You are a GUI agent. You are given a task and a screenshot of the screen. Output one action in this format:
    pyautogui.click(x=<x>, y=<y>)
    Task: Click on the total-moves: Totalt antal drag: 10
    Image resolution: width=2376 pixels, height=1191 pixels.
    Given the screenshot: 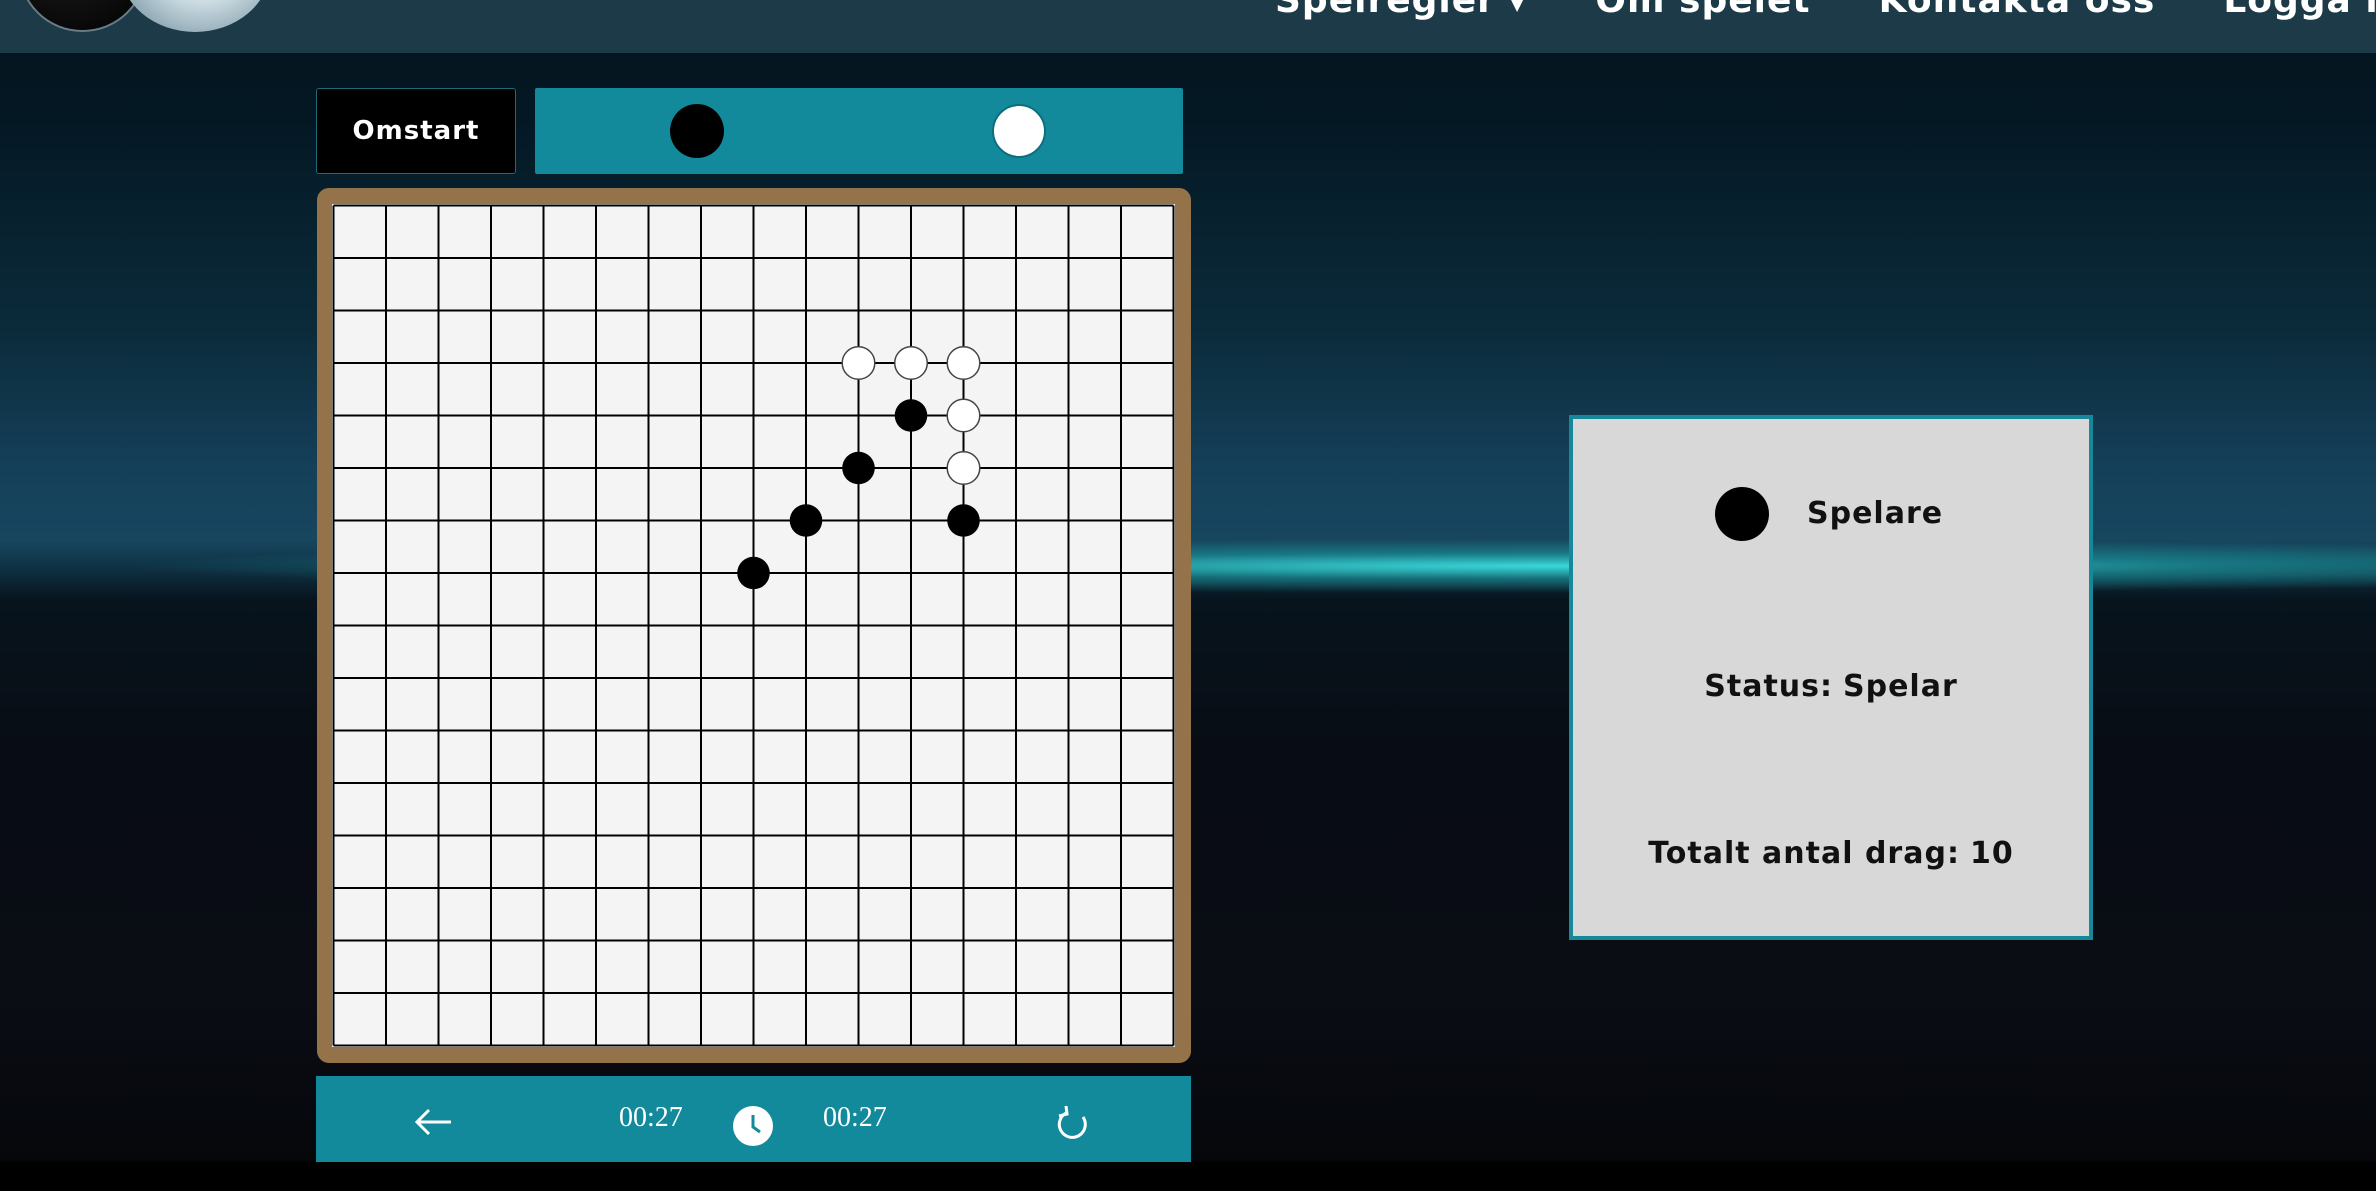 What is the action you would take?
    pyautogui.click(x=1831, y=853)
    